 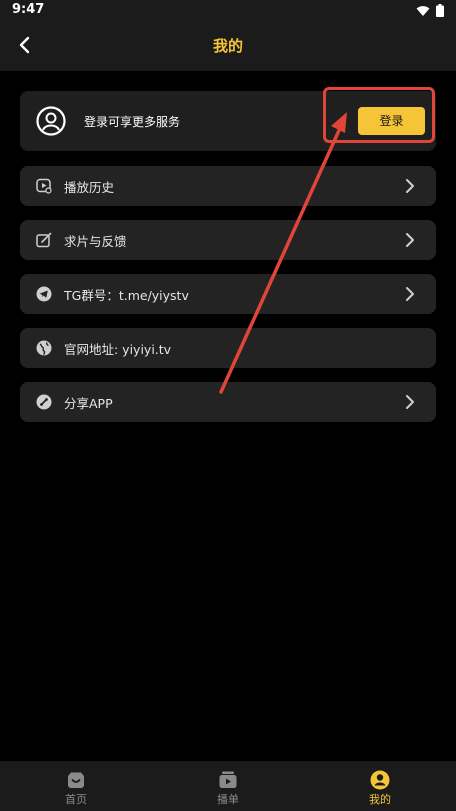 I want to click on page-title: 我的, so click(x=227, y=46).